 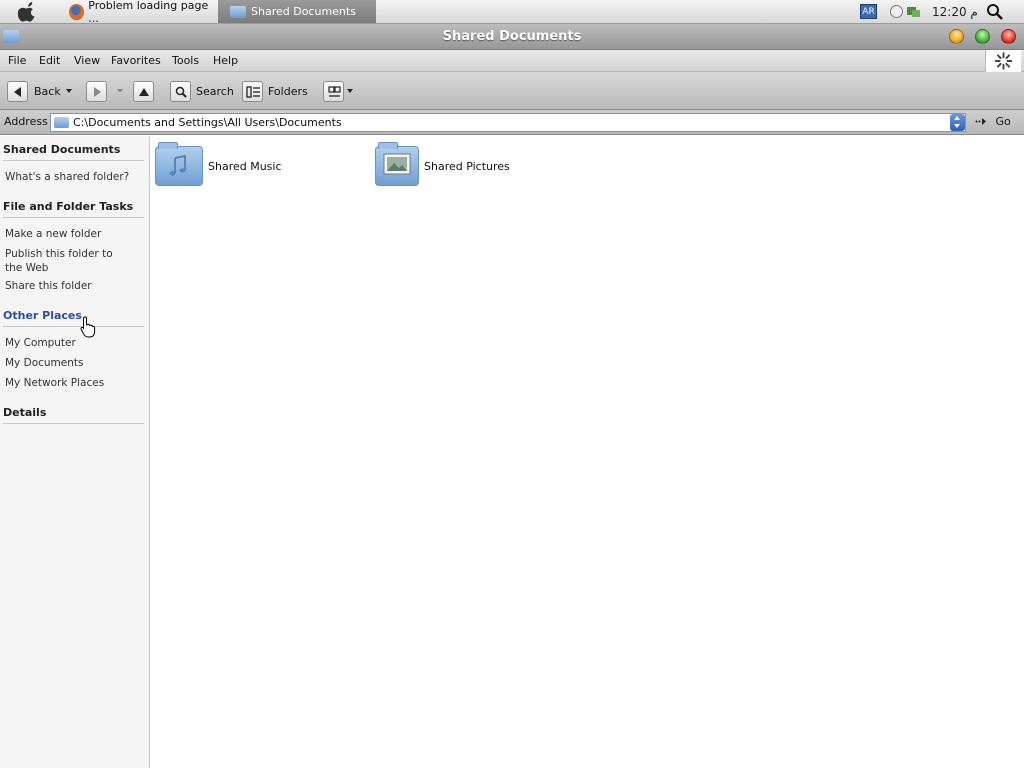 What do you see at coordinates (956, 36) in the screenshot?
I see `minimize-button` at bounding box center [956, 36].